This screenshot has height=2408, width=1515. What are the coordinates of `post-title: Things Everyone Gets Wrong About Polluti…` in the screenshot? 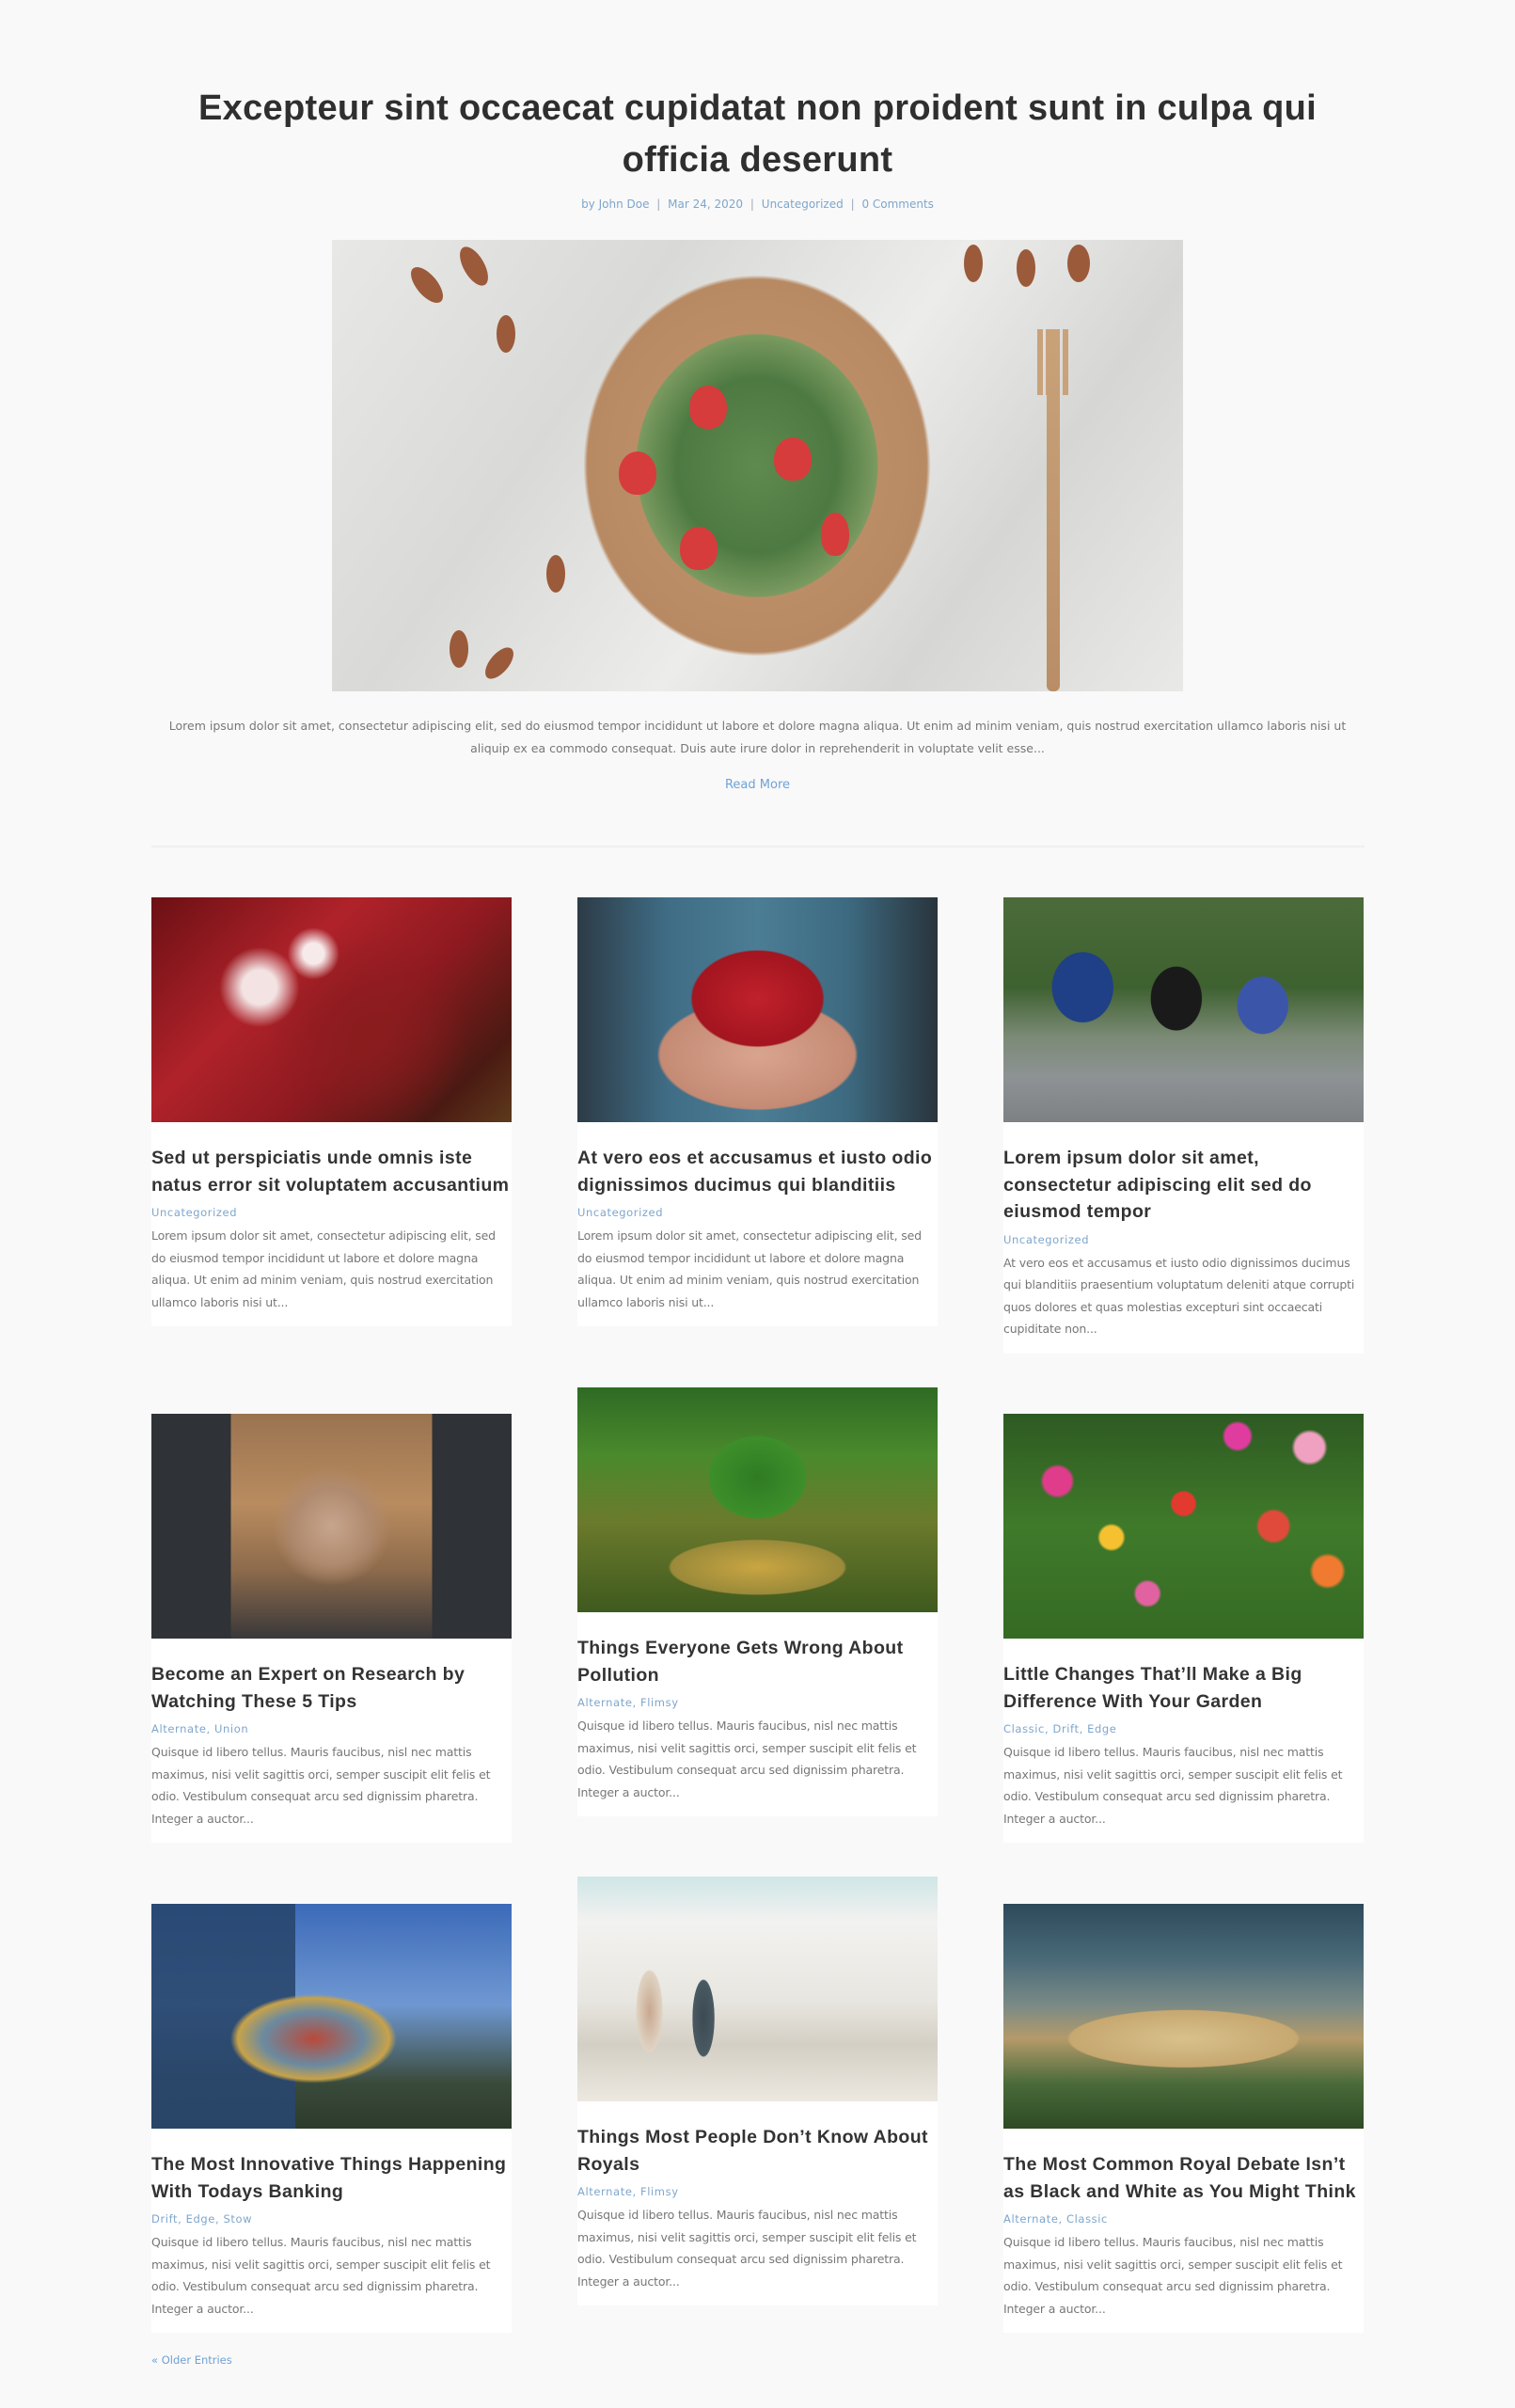 It's located at (757, 1662).